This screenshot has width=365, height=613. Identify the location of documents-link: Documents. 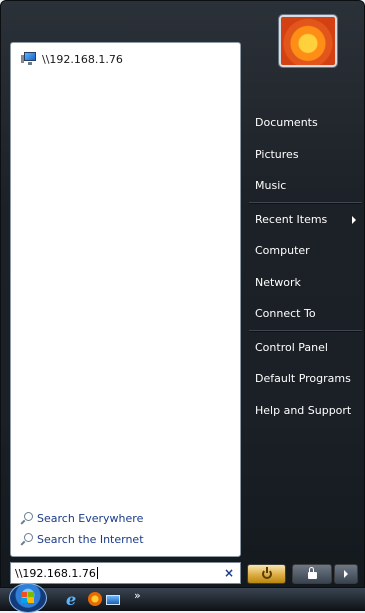
(305, 123).